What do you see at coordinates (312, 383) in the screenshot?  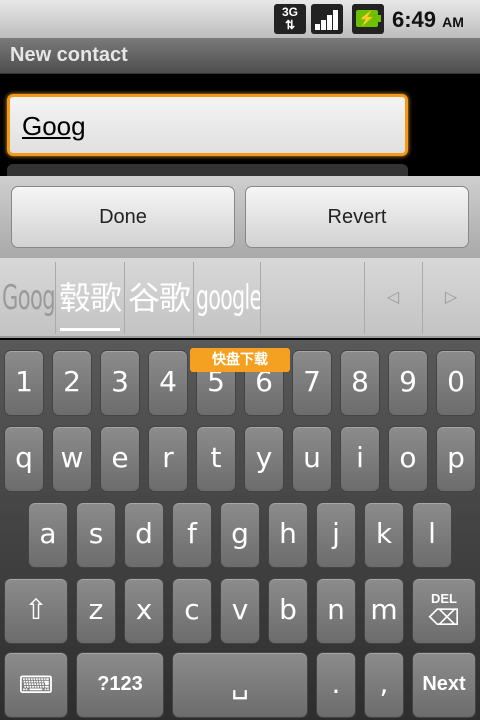 I see `key-7: 7` at bounding box center [312, 383].